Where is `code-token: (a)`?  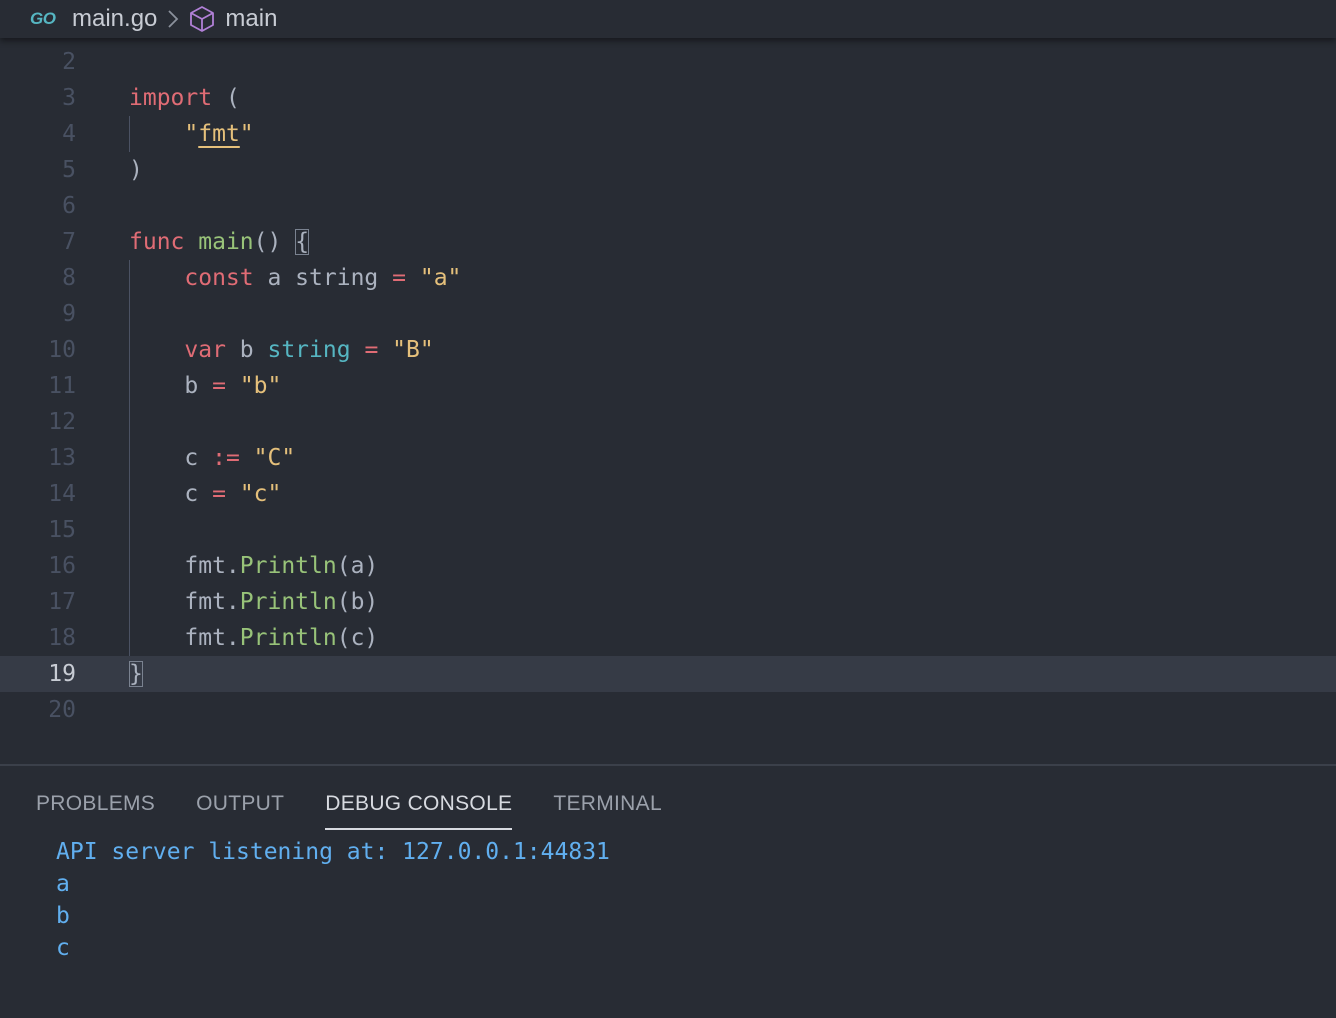
code-token: (a) is located at coordinates (357, 566).